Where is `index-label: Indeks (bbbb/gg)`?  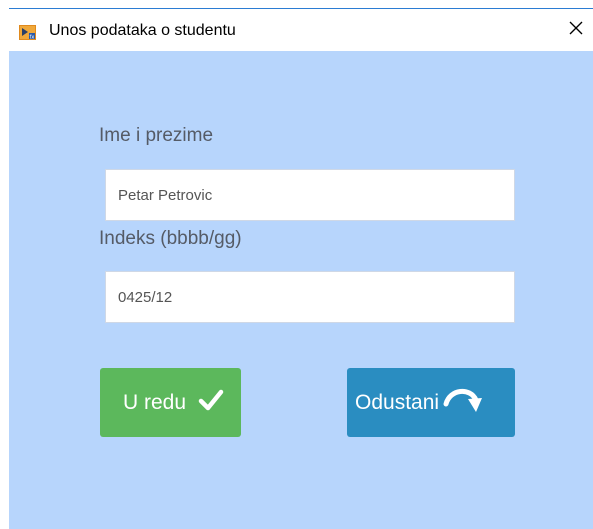 index-label: Indeks (bbbb/gg) is located at coordinates (170, 238).